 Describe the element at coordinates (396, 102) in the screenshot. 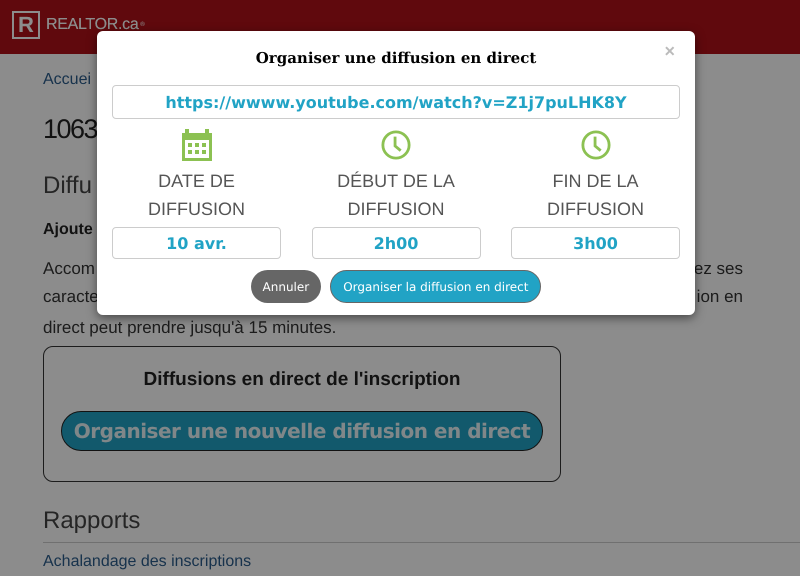

I see `url-field: https://wwww.youtube.com/watch?v=Z1j7puLHK8Y` at that location.